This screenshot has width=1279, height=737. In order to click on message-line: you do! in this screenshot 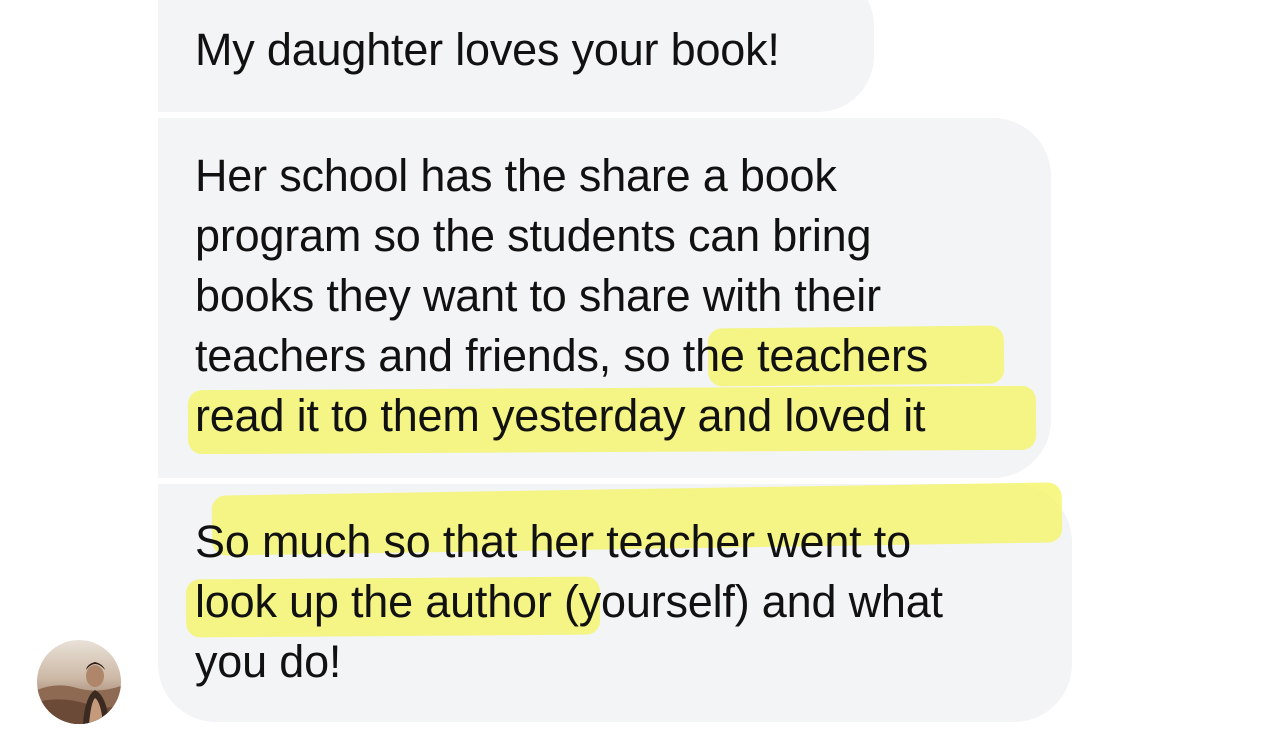, I will do `click(268, 661)`.